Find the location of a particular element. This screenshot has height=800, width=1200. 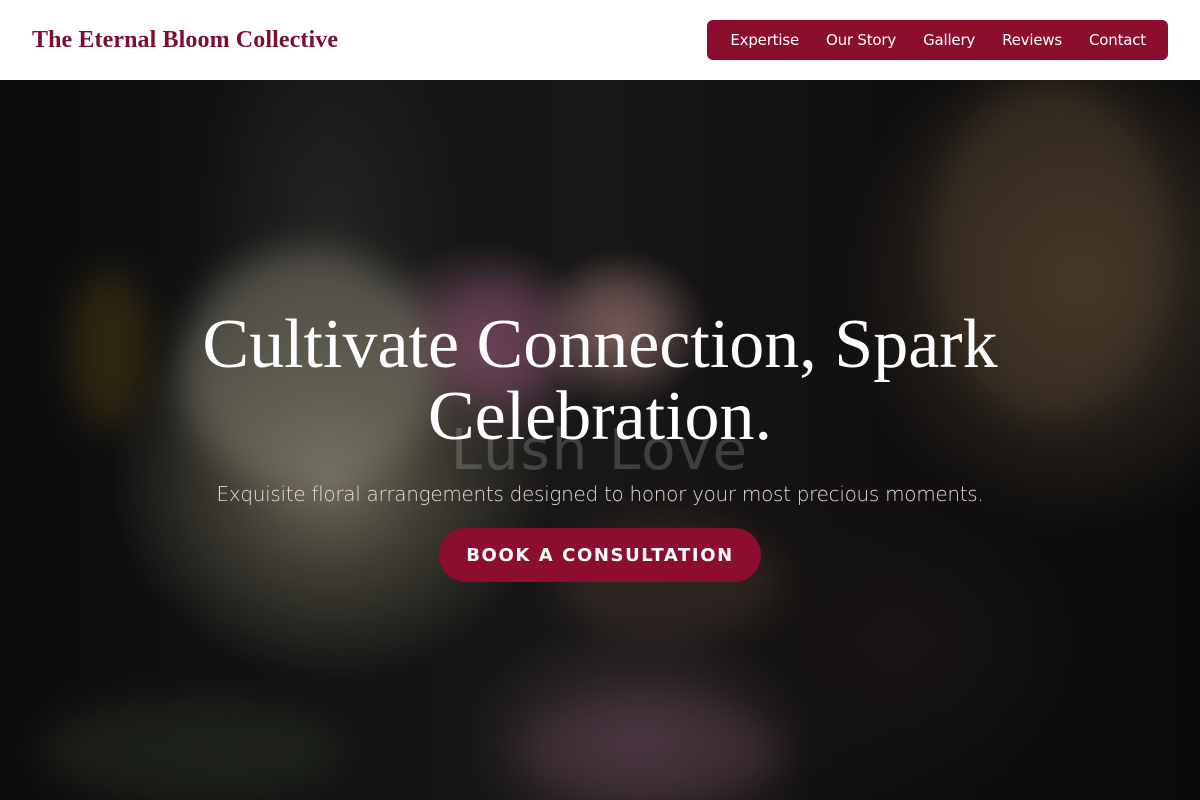

book-consultation-button: BOOK A CONSULTATION is located at coordinates (600, 555).